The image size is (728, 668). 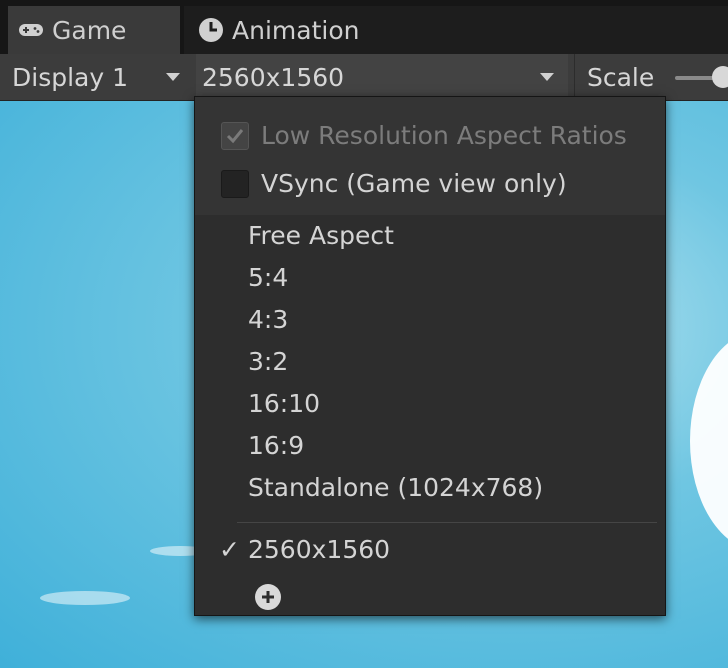 I want to click on selected-check-icon: ✓, so click(x=229, y=549).